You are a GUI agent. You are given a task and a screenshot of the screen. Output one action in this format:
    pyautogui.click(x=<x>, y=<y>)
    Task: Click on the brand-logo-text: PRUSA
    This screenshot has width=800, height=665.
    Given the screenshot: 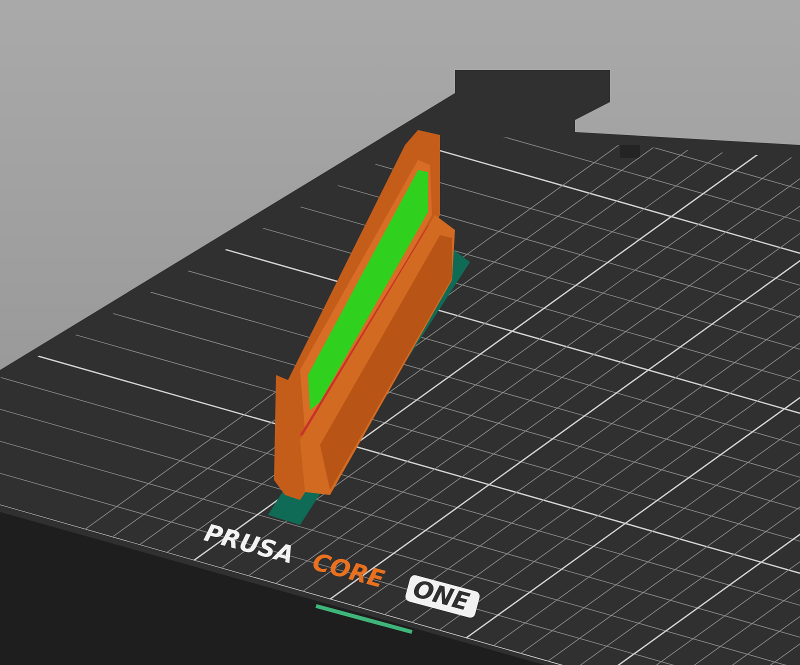 What is the action you would take?
    pyautogui.click(x=249, y=544)
    